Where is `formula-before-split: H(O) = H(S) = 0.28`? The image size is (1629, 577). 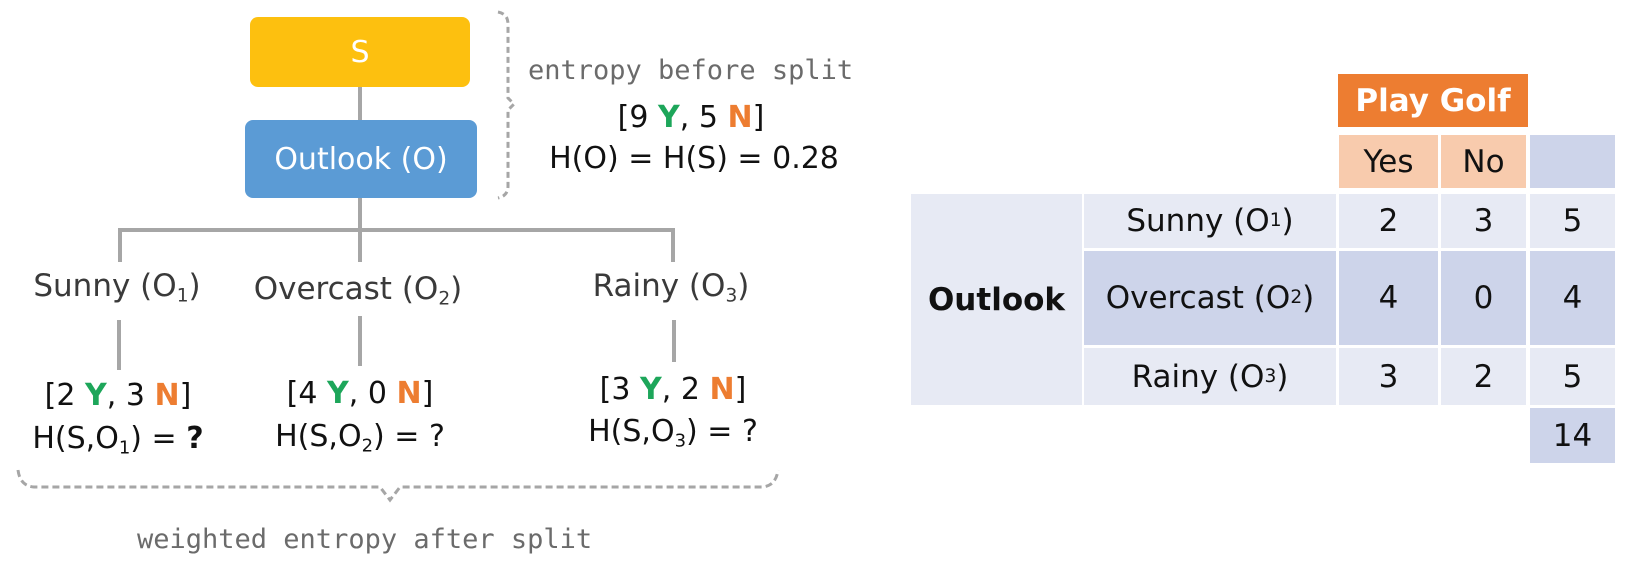 formula-before-split: H(O) = H(S) = 0.28 is located at coordinates (694, 158).